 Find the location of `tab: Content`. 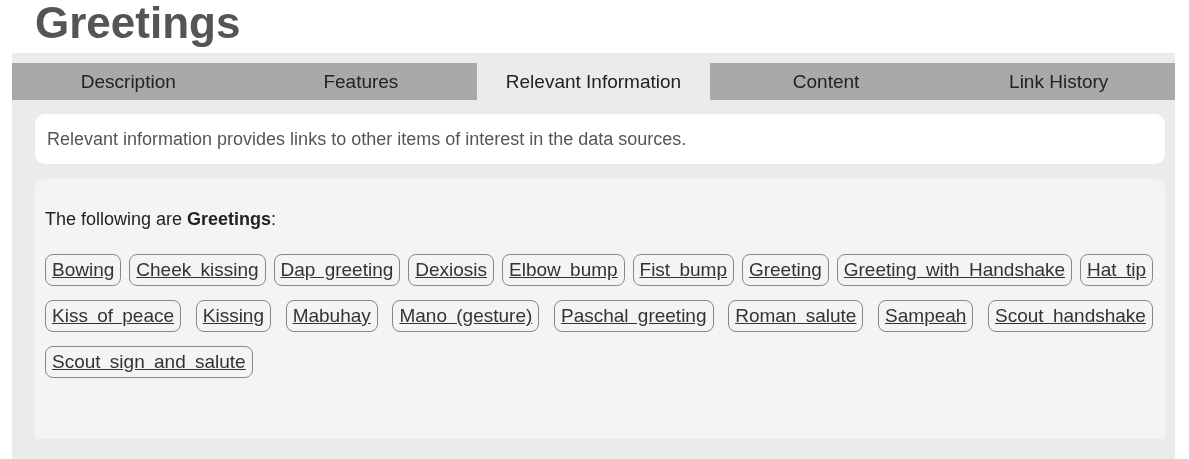

tab: Content is located at coordinates (826, 81).